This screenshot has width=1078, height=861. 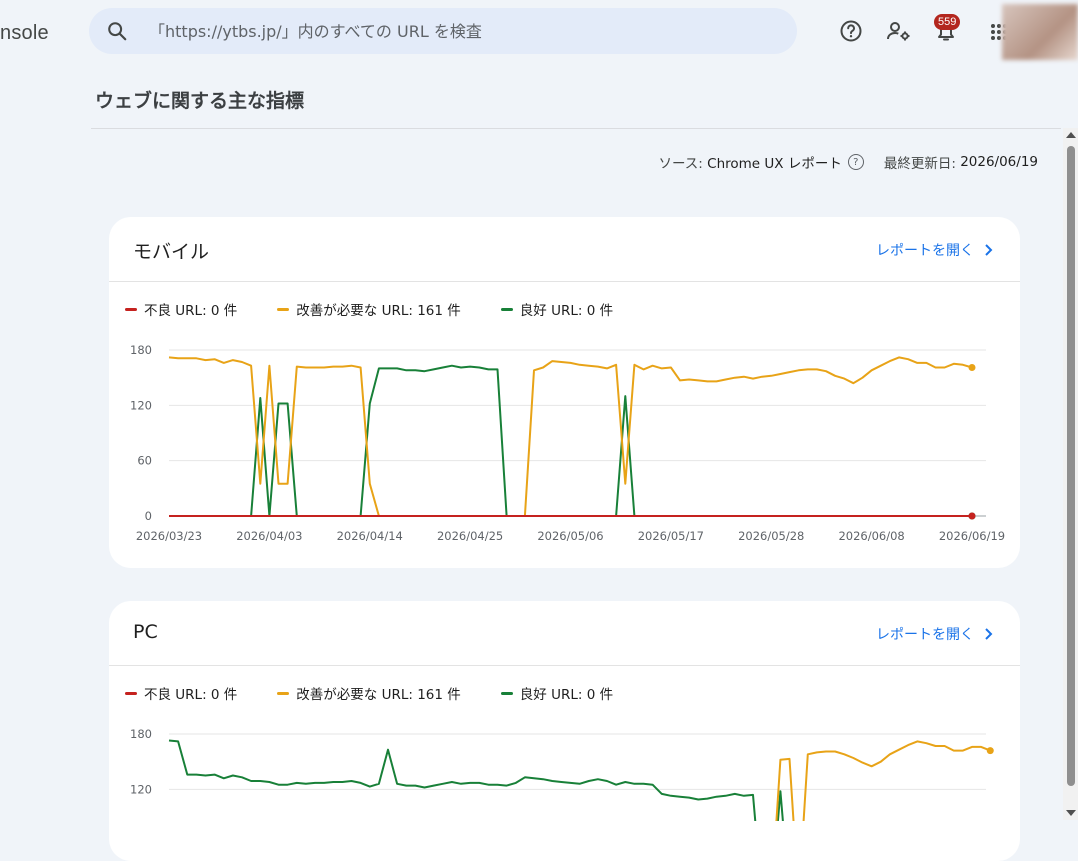 I want to click on y-tick-label: 0, so click(x=148, y=516).